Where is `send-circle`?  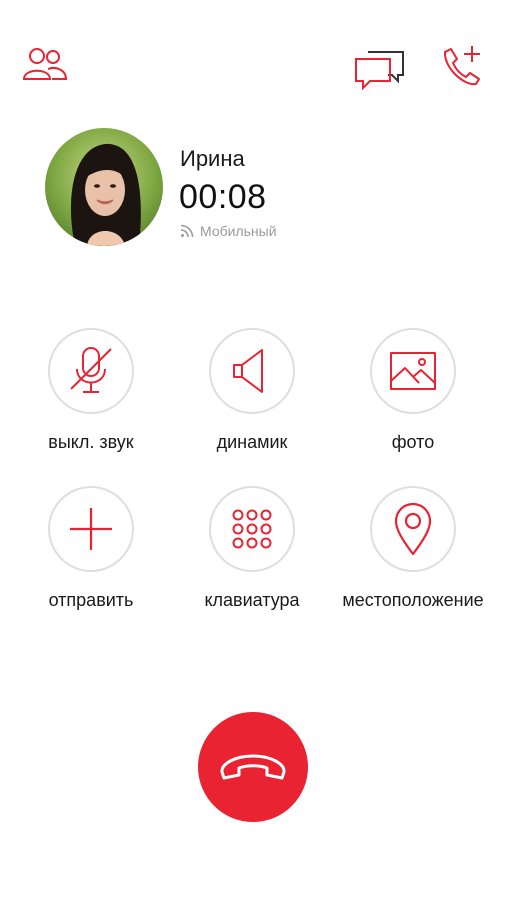 send-circle is located at coordinates (91, 529).